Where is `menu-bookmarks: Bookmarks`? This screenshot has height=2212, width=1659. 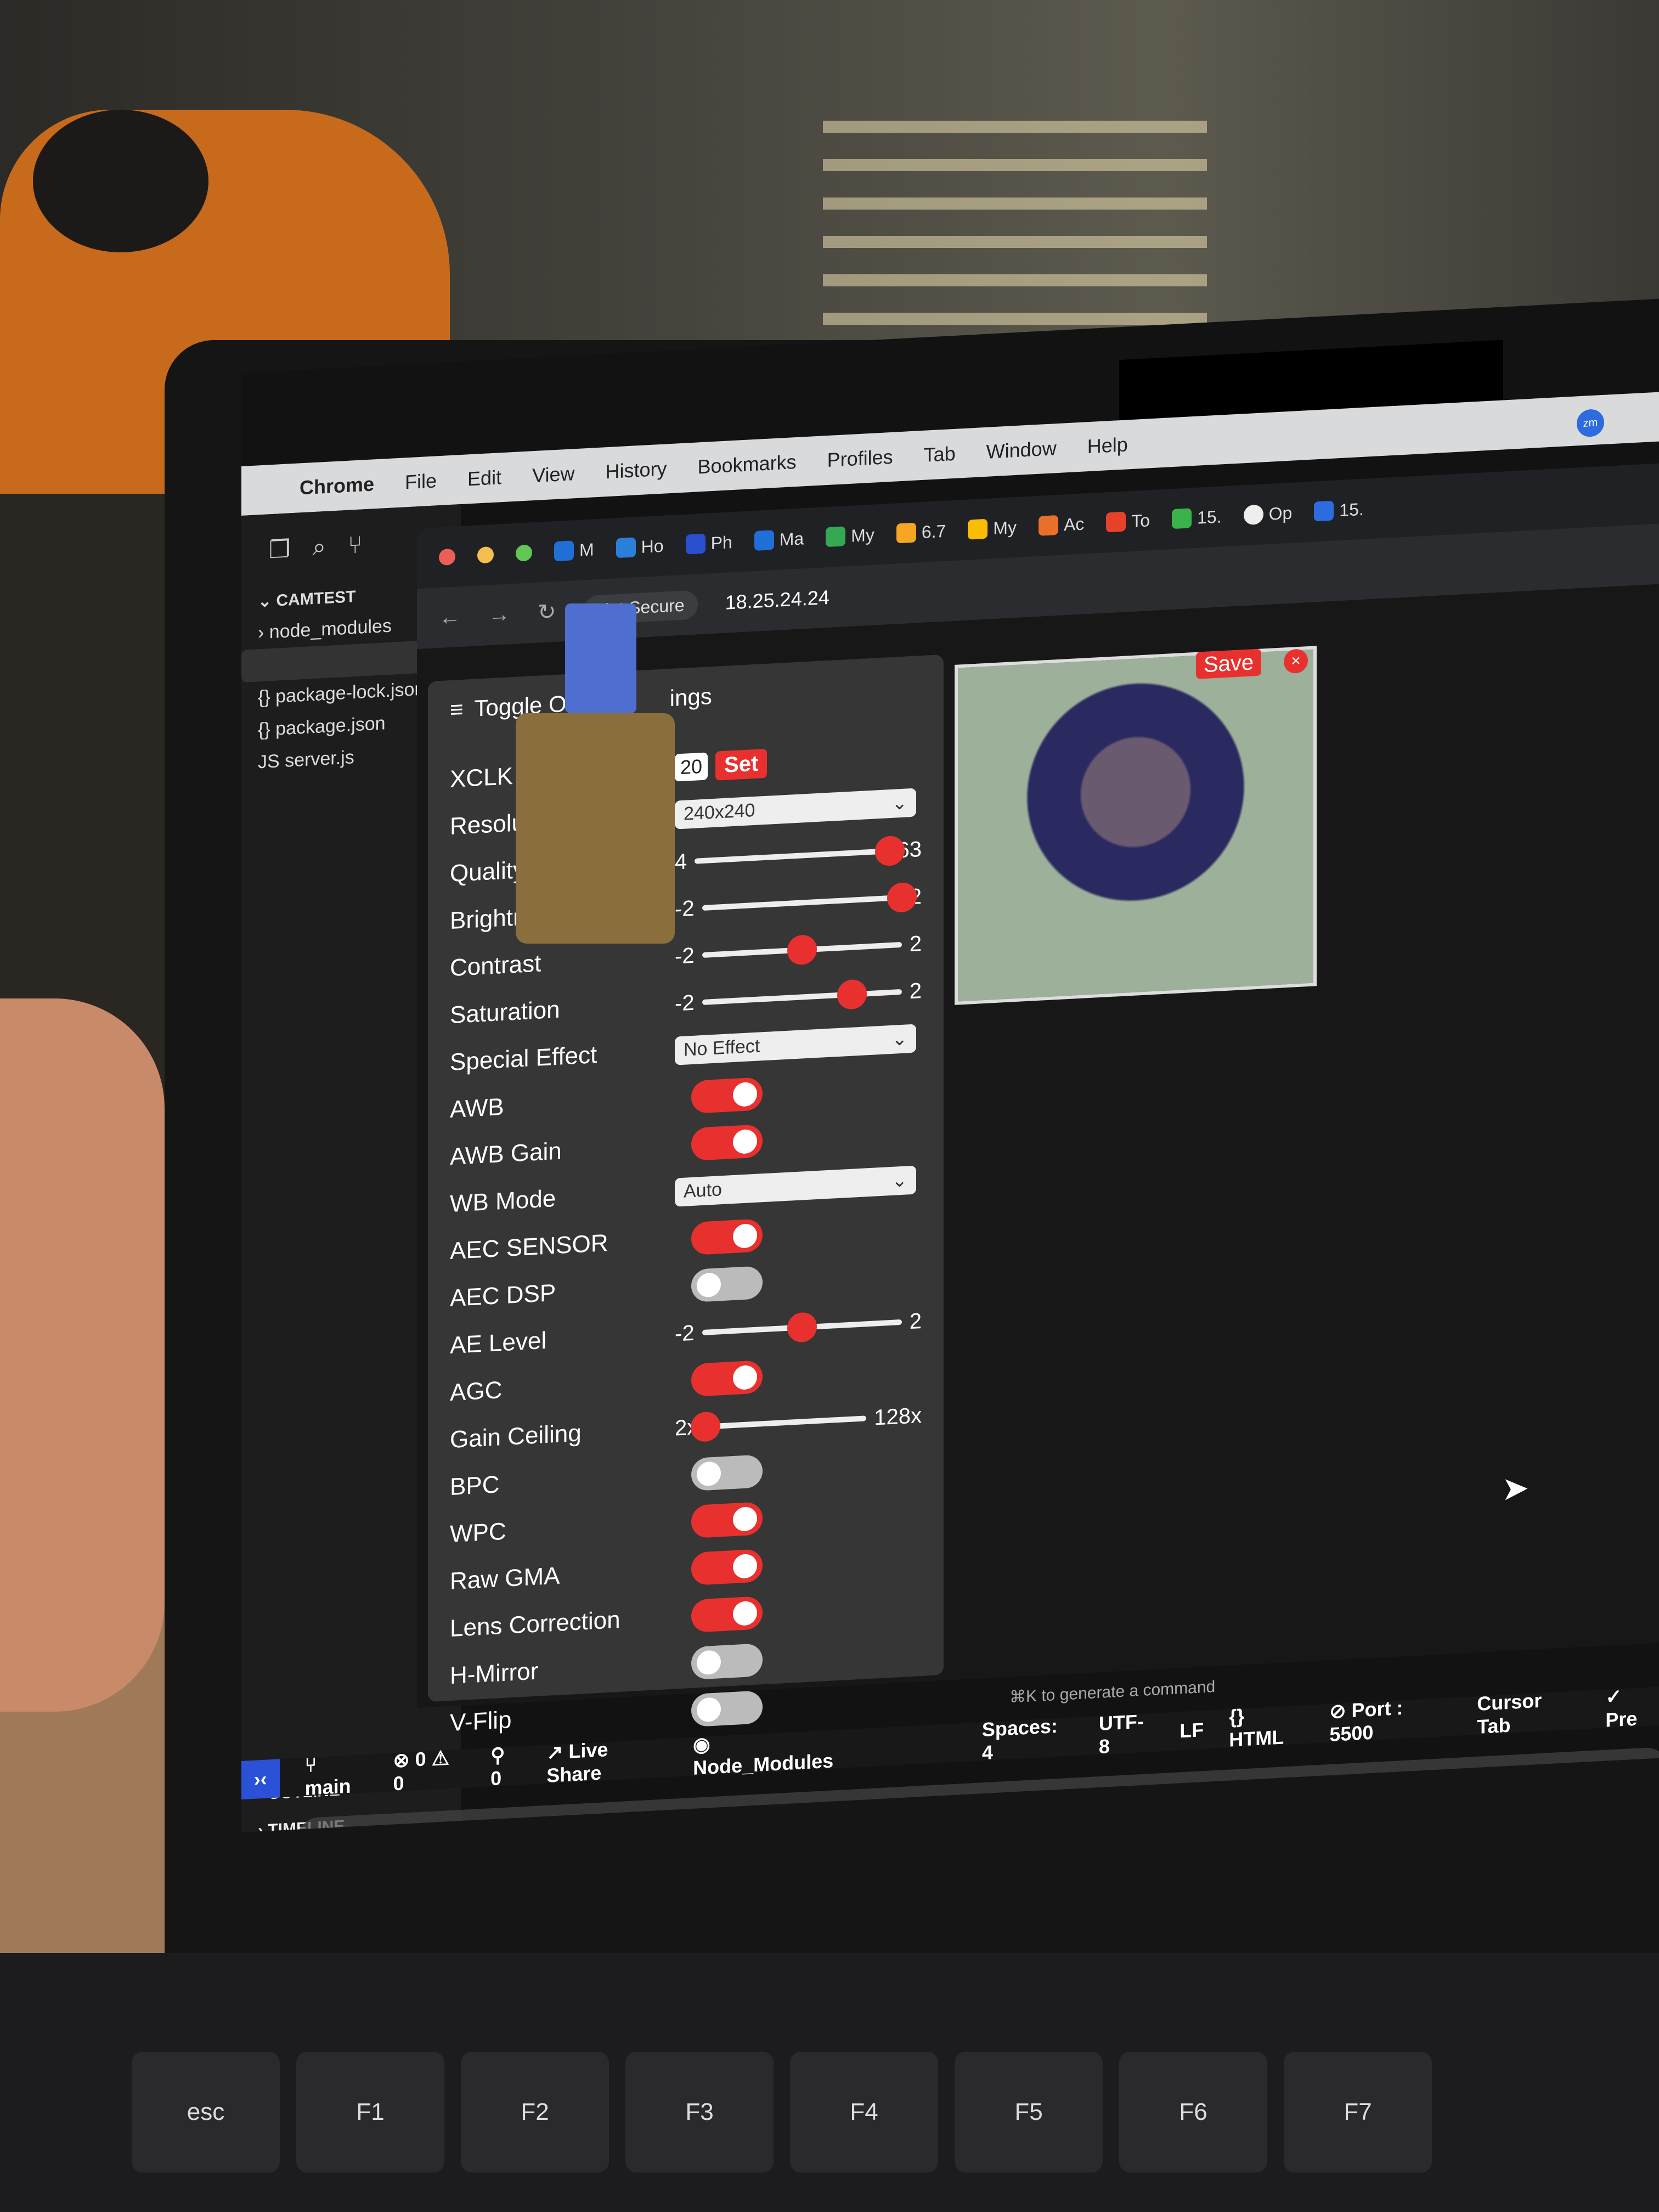 menu-bookmarks: Bookmarks is located at coordinates (747, 464).